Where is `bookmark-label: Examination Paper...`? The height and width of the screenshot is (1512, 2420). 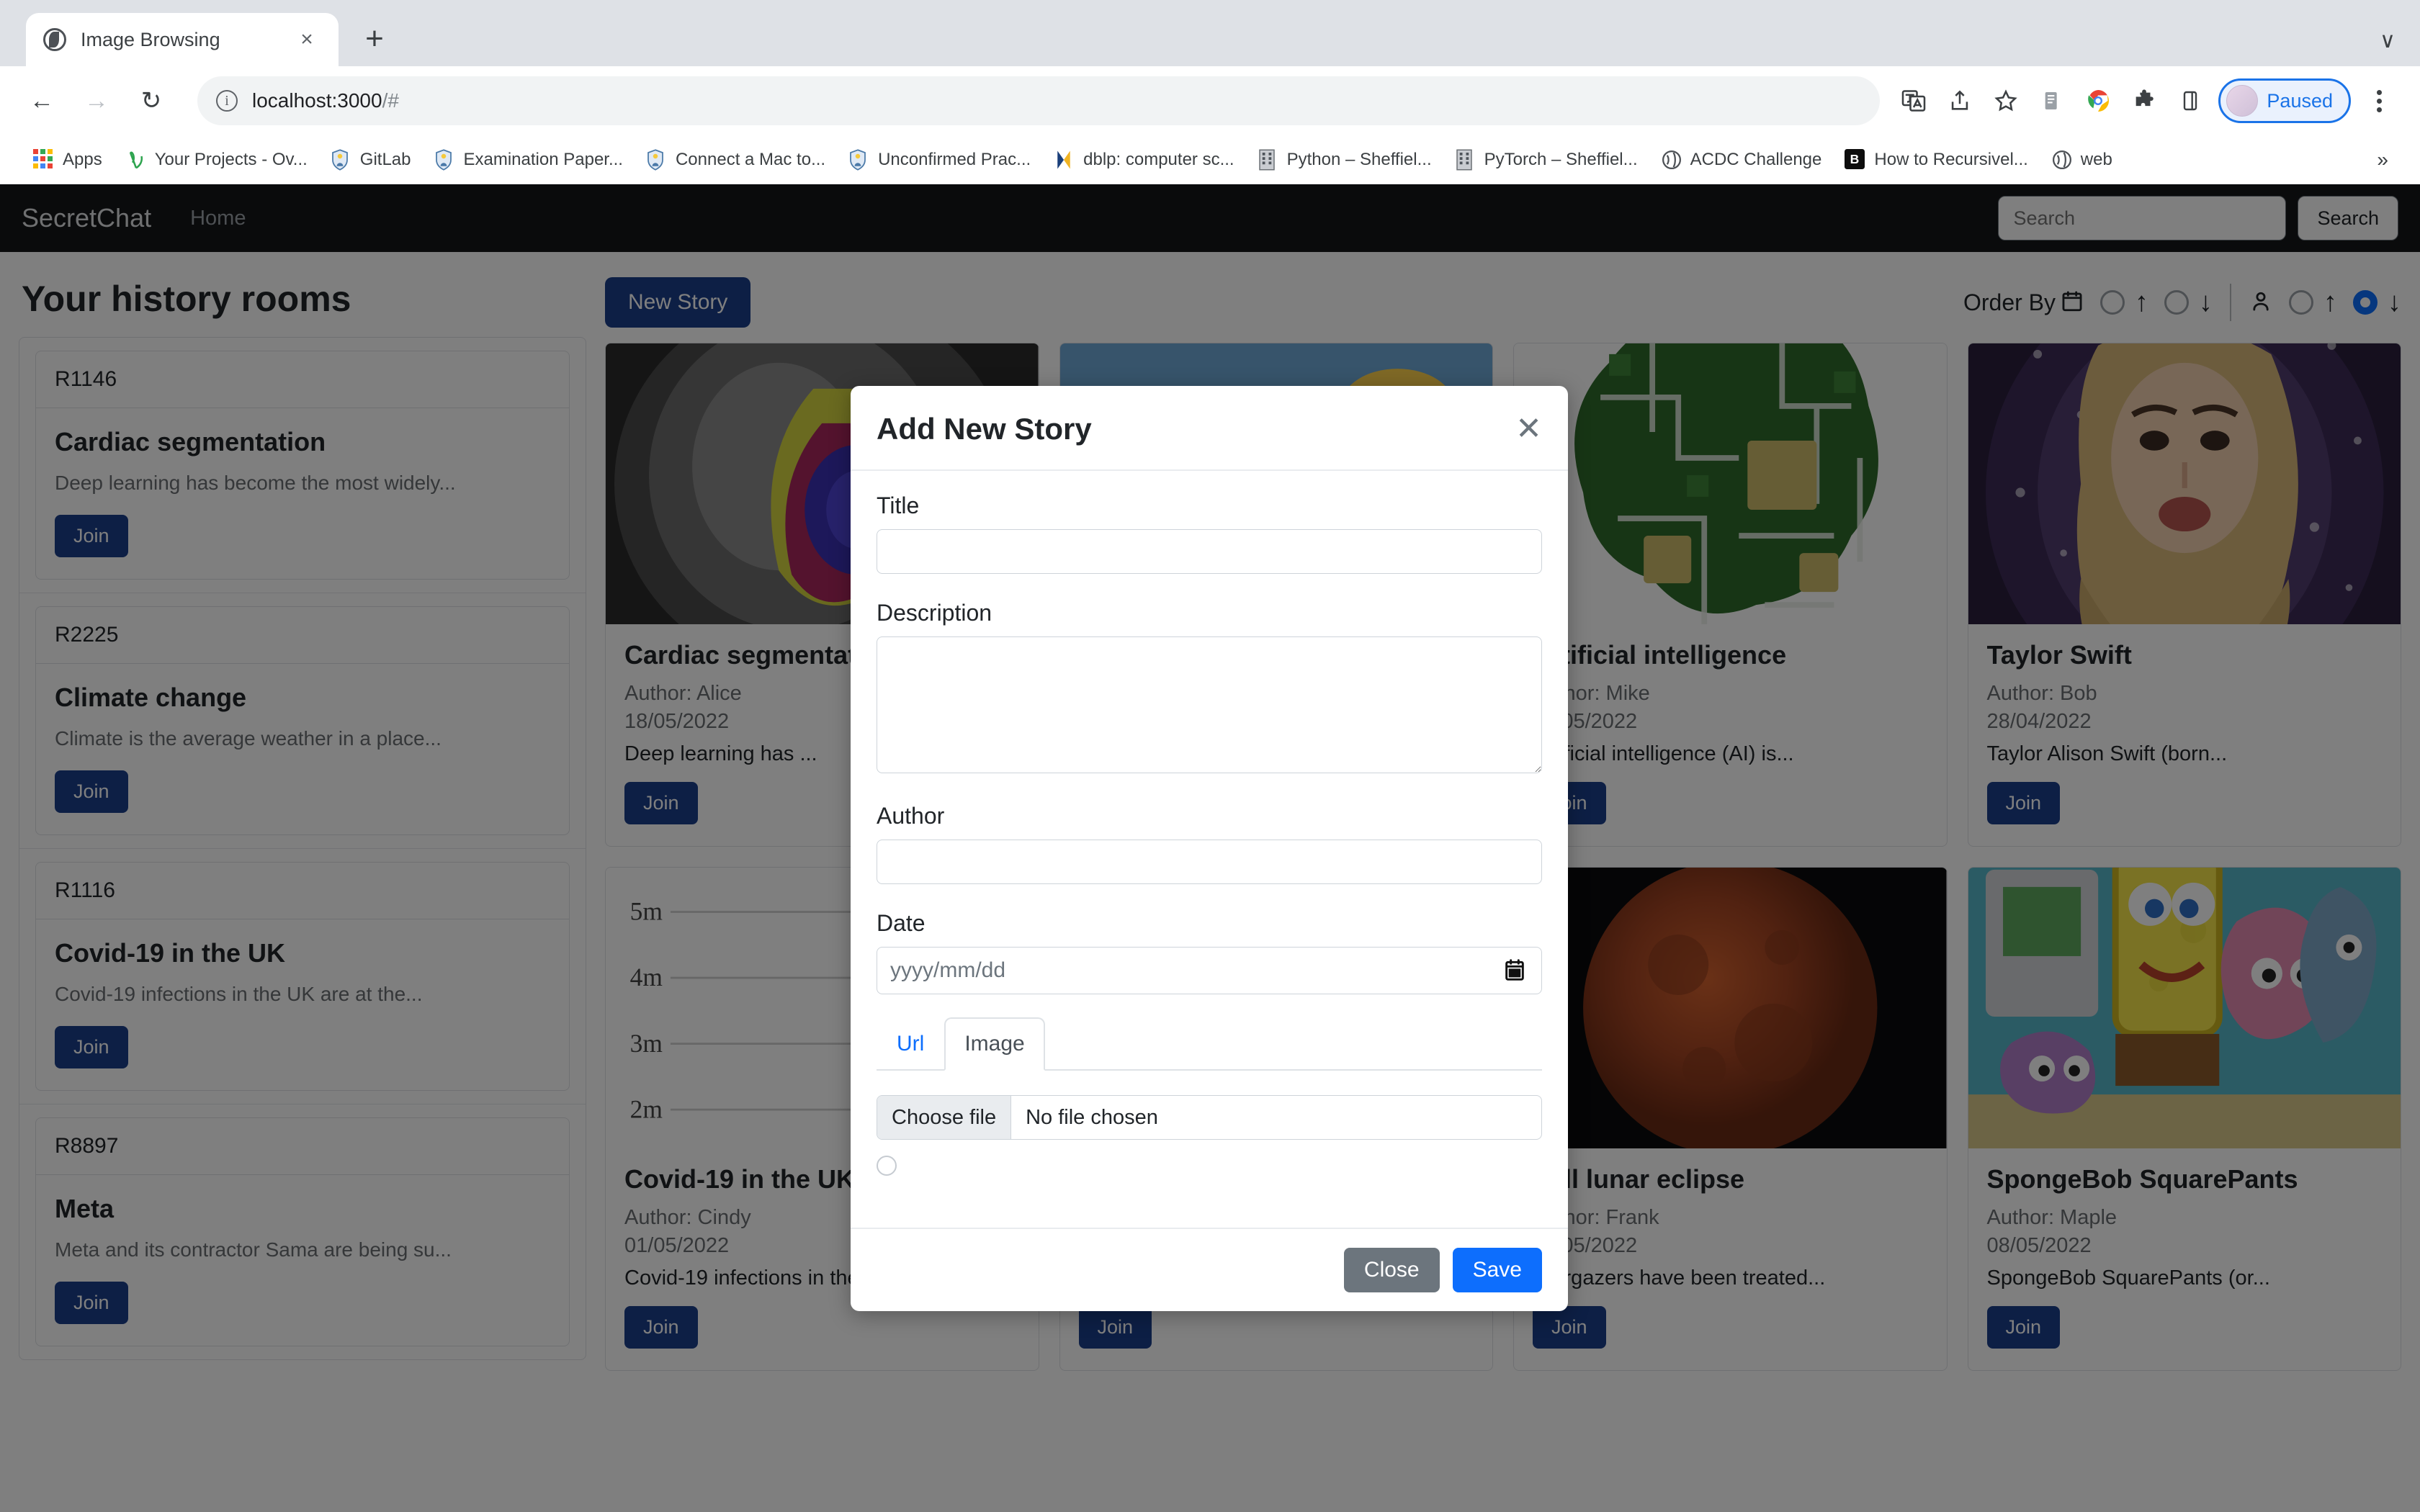
bookmark-label: Examination Paper... is located at coordinates (543, 159).